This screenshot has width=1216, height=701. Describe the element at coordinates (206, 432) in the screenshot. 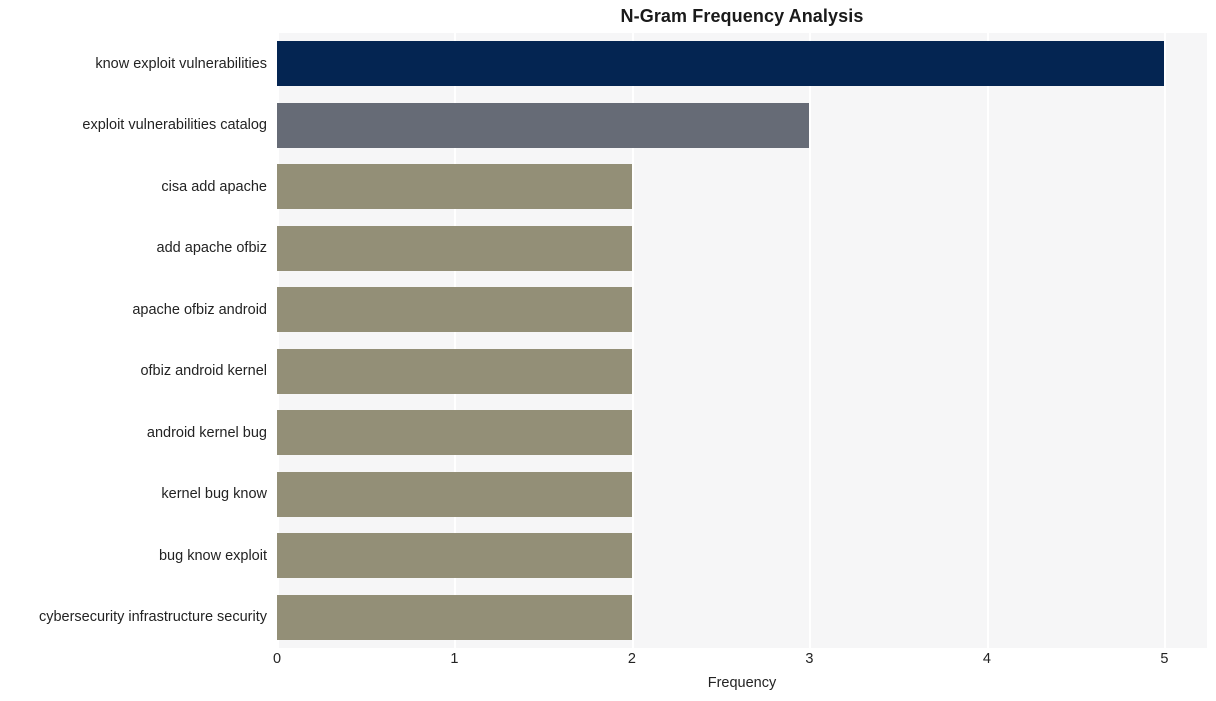

I see `y-axis-tick-label: android kernel bug` at that location.